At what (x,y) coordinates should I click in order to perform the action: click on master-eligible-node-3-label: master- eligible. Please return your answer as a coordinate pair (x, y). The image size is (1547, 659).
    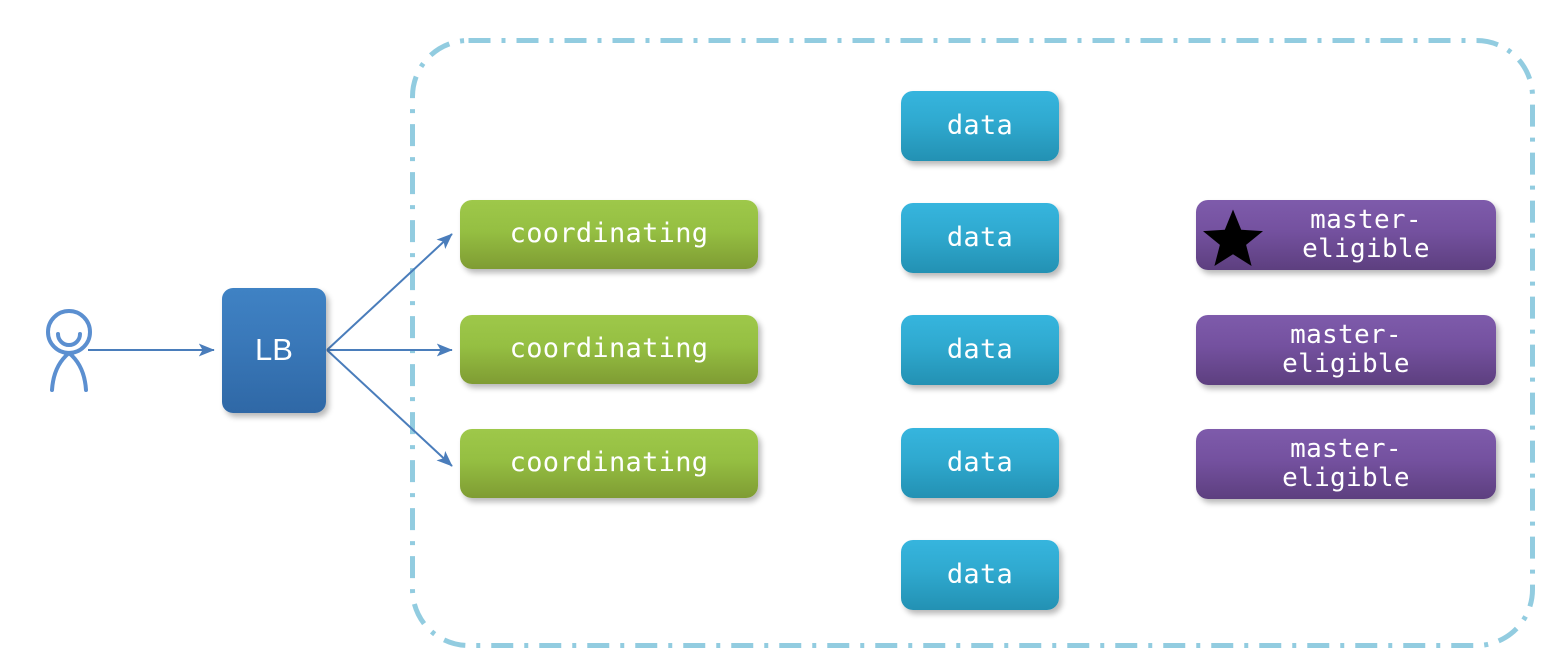
    Looking at the image, I should click on (1346, 463).